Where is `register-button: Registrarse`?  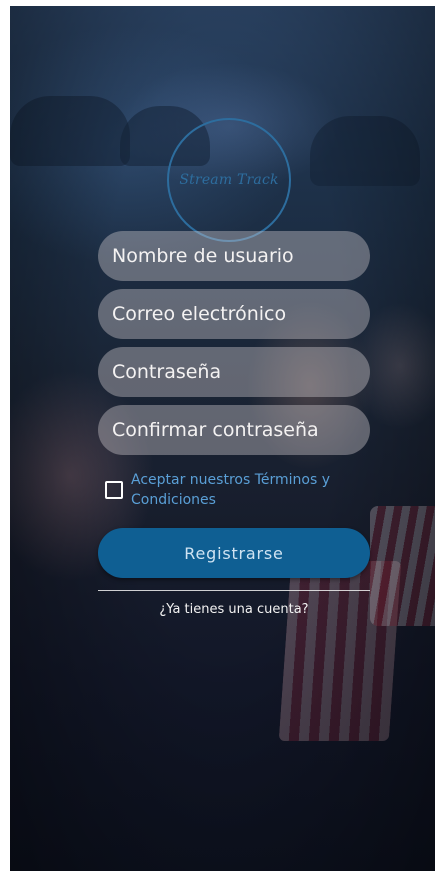 register-button: Registrarse is located at coordinates (234, 553).